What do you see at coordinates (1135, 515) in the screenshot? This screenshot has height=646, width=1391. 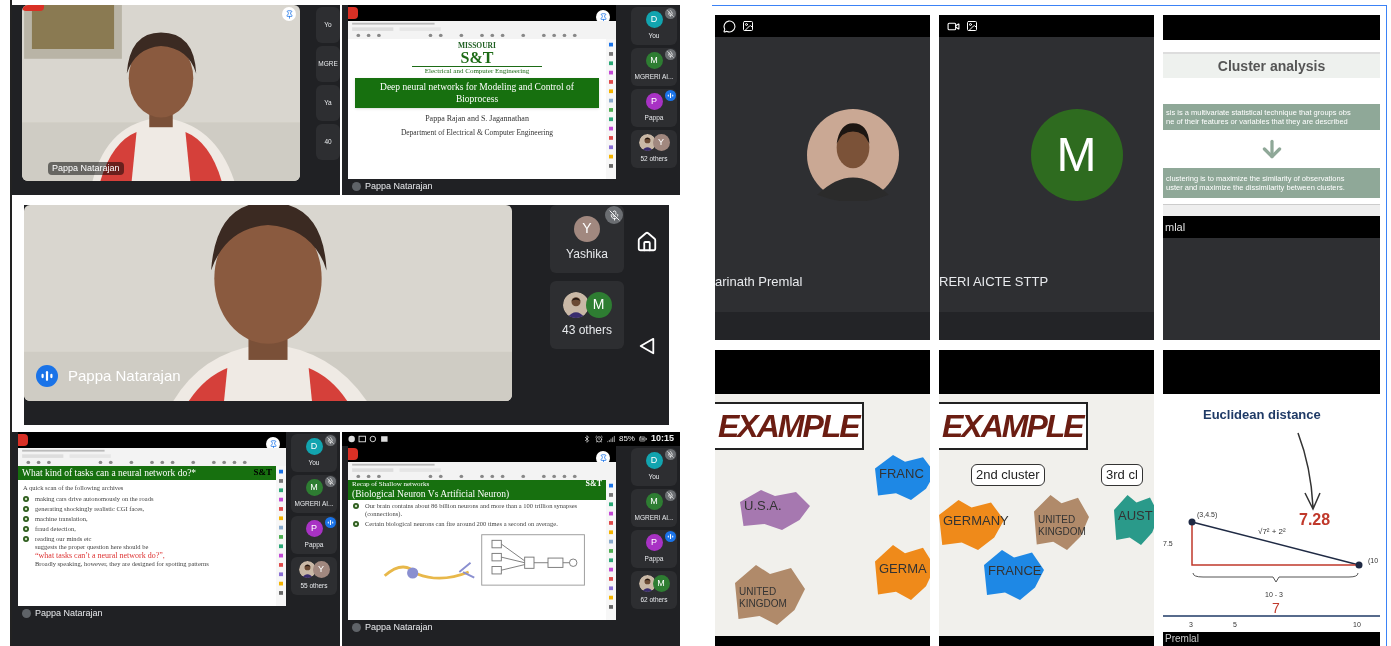 I see `country-label: AUST` at bounding box center [1135, 515].